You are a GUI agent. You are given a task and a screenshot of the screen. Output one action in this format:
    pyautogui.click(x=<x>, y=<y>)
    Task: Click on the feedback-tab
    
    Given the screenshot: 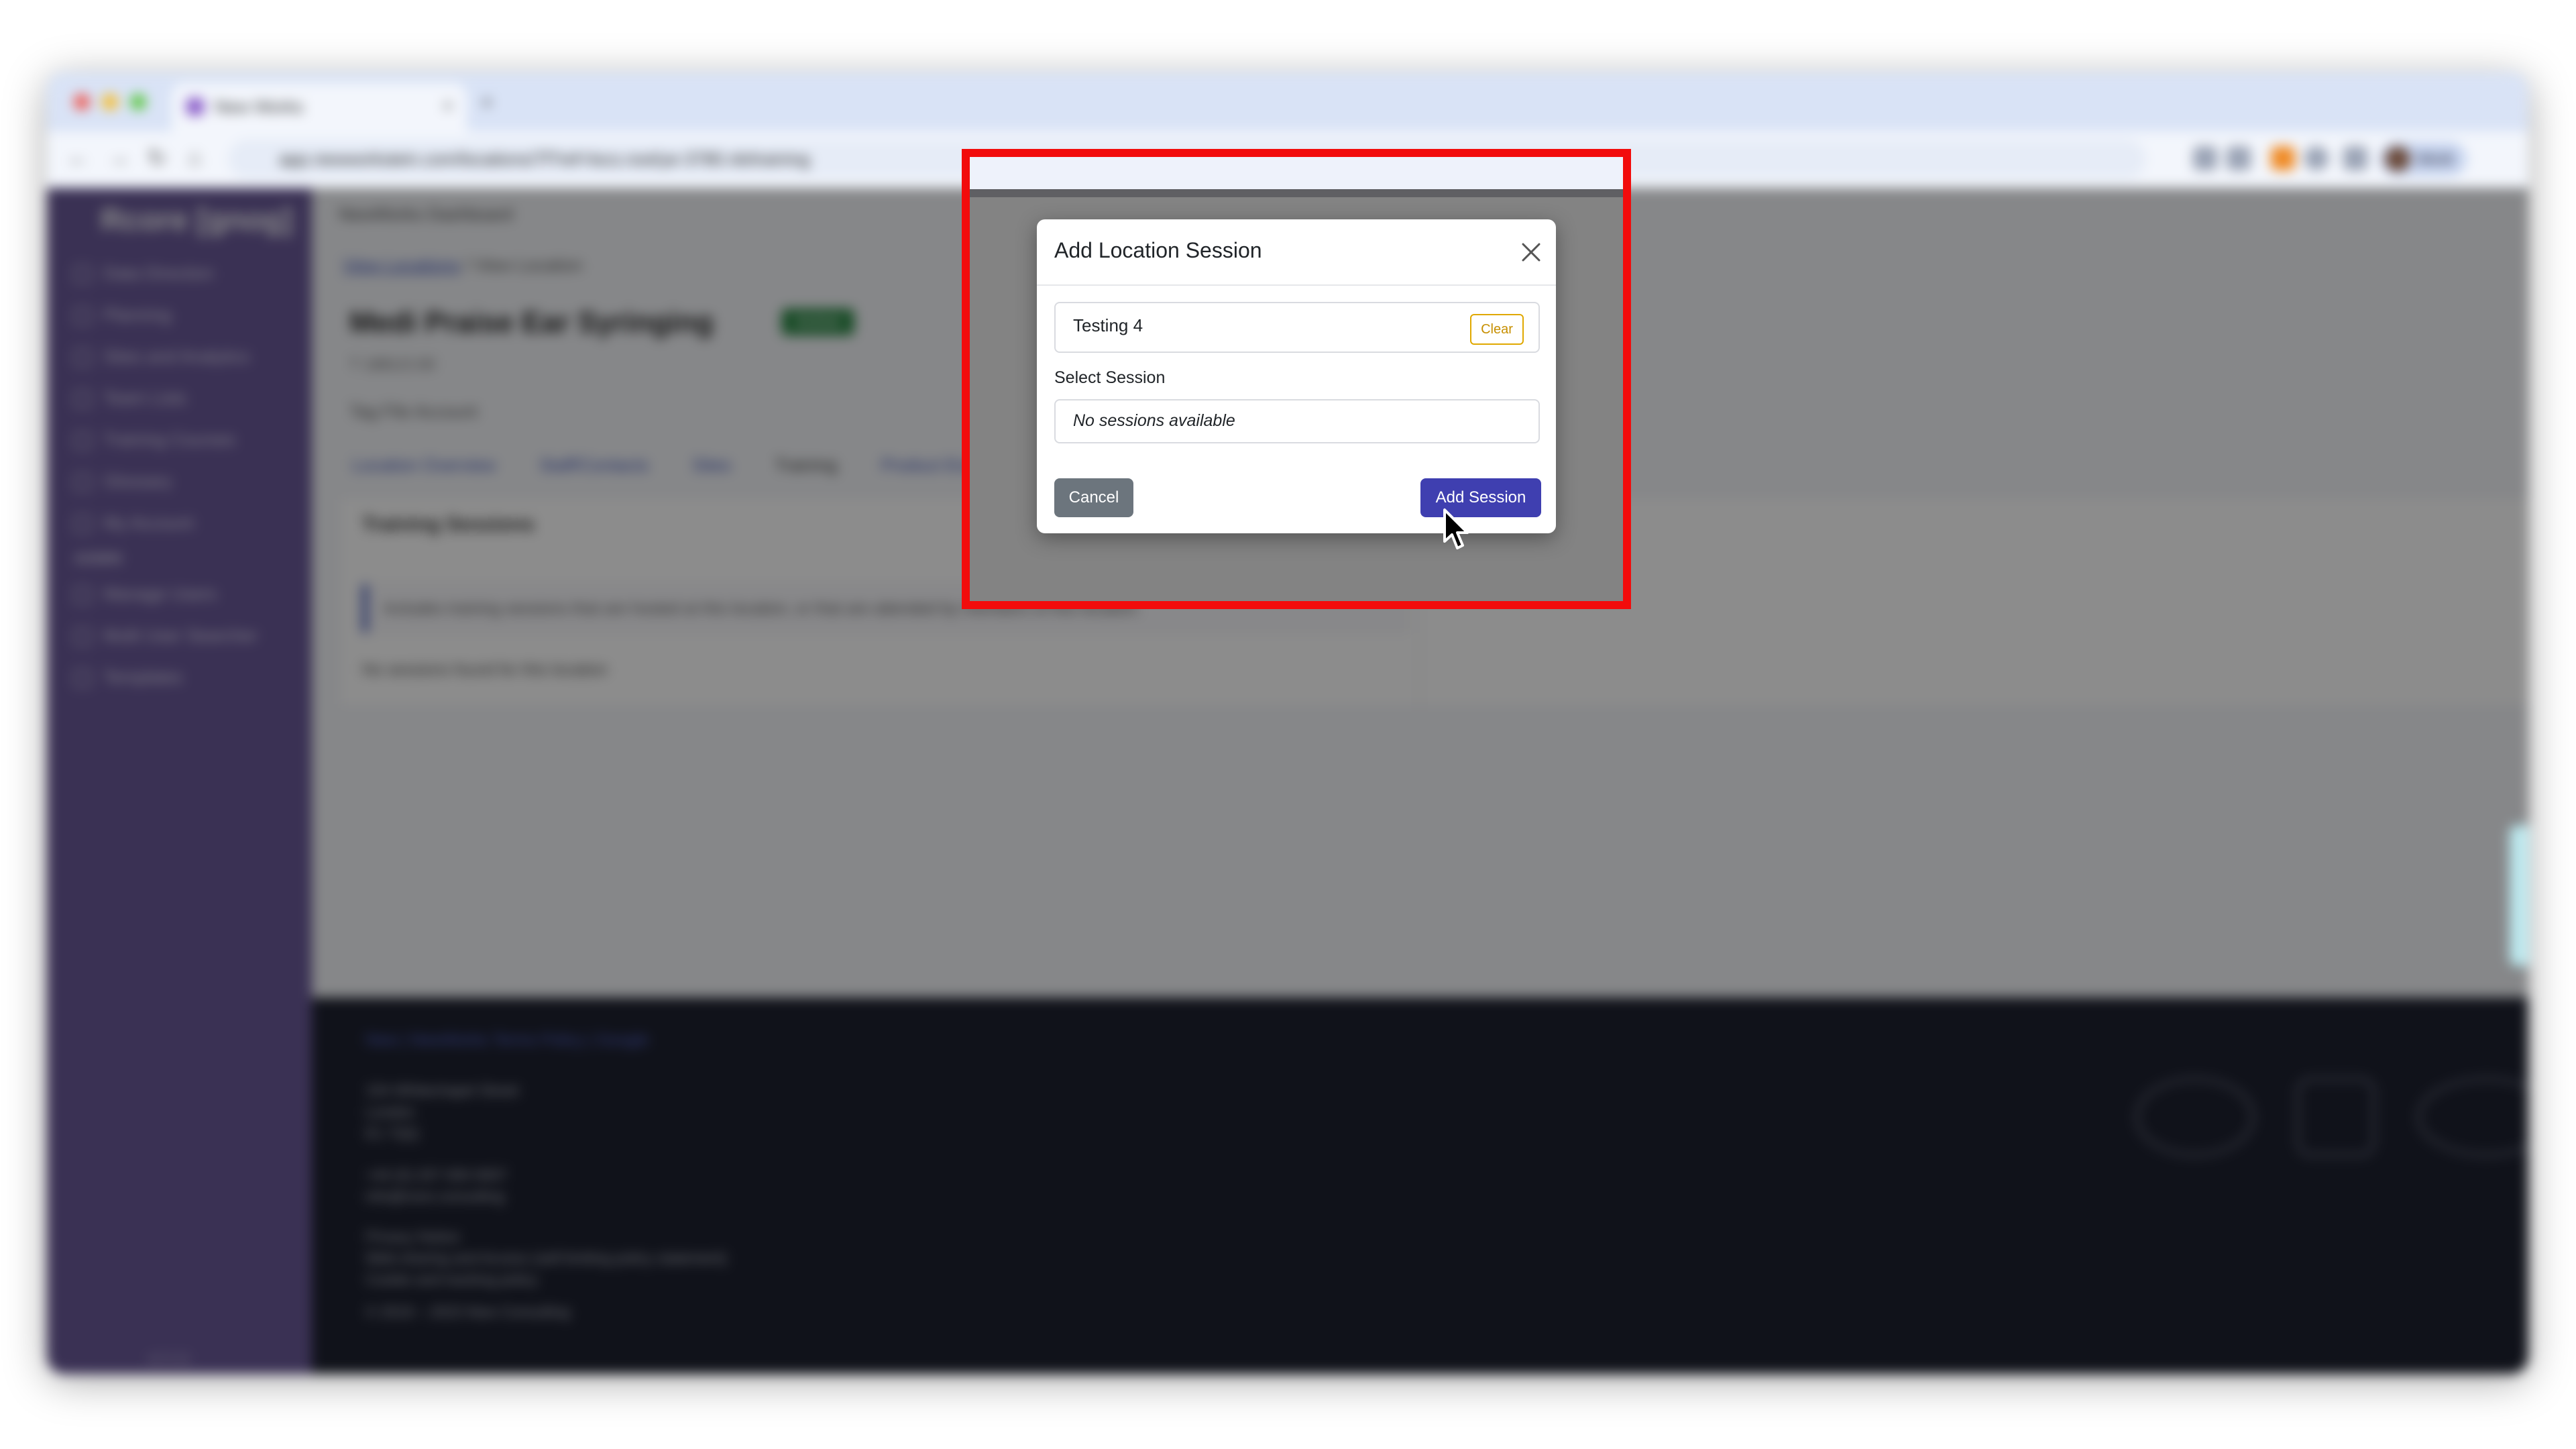 What is the action you would take?
    pyautogui.click(x=2519, y=895)
    